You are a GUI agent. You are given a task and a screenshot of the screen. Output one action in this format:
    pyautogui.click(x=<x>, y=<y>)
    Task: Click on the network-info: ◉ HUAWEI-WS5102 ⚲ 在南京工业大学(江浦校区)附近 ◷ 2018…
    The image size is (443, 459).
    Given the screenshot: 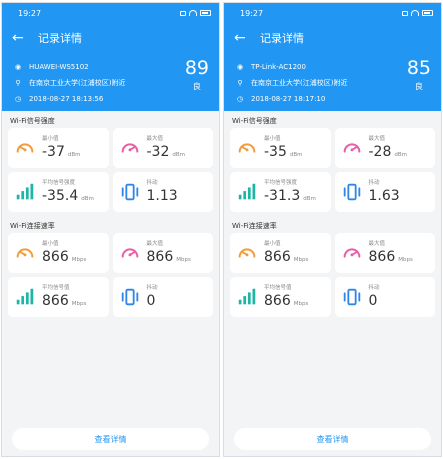 What is the action you would take?
    pyautogui.click(x=110, y=82)
    